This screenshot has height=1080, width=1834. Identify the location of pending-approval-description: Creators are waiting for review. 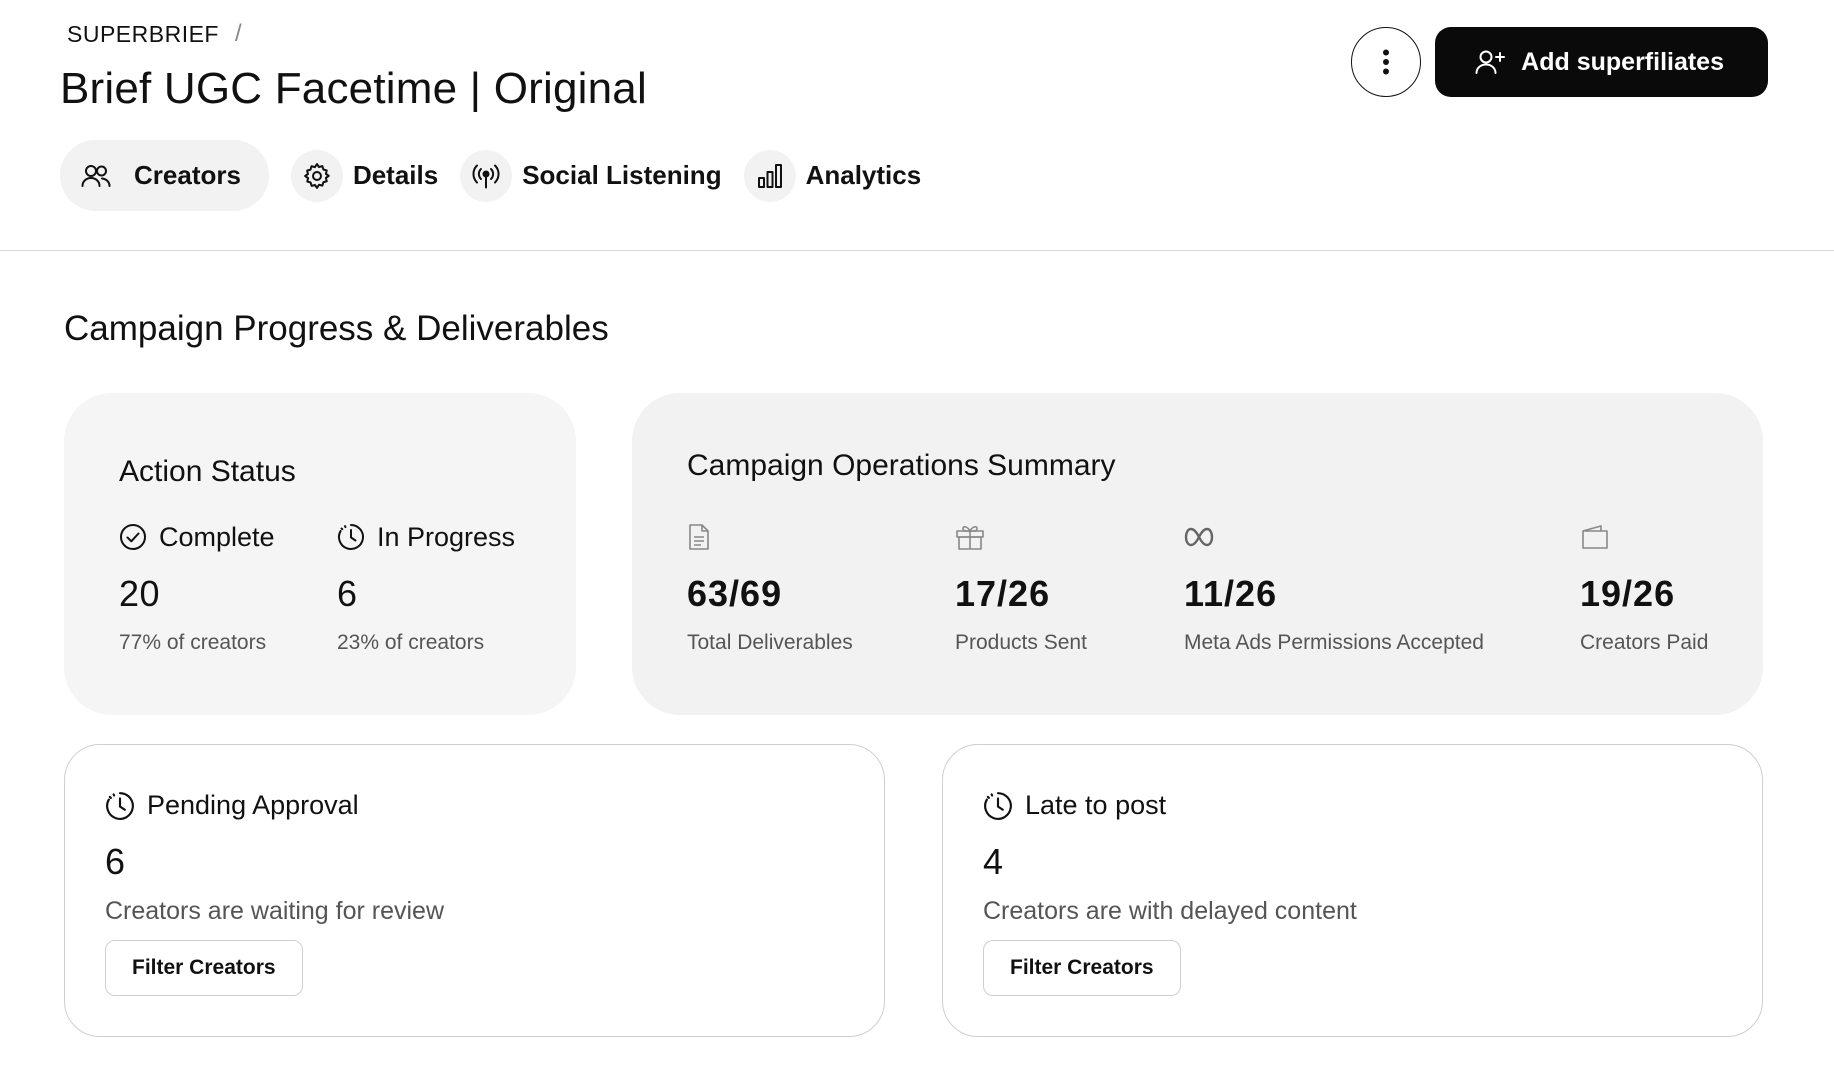
(275, 911).